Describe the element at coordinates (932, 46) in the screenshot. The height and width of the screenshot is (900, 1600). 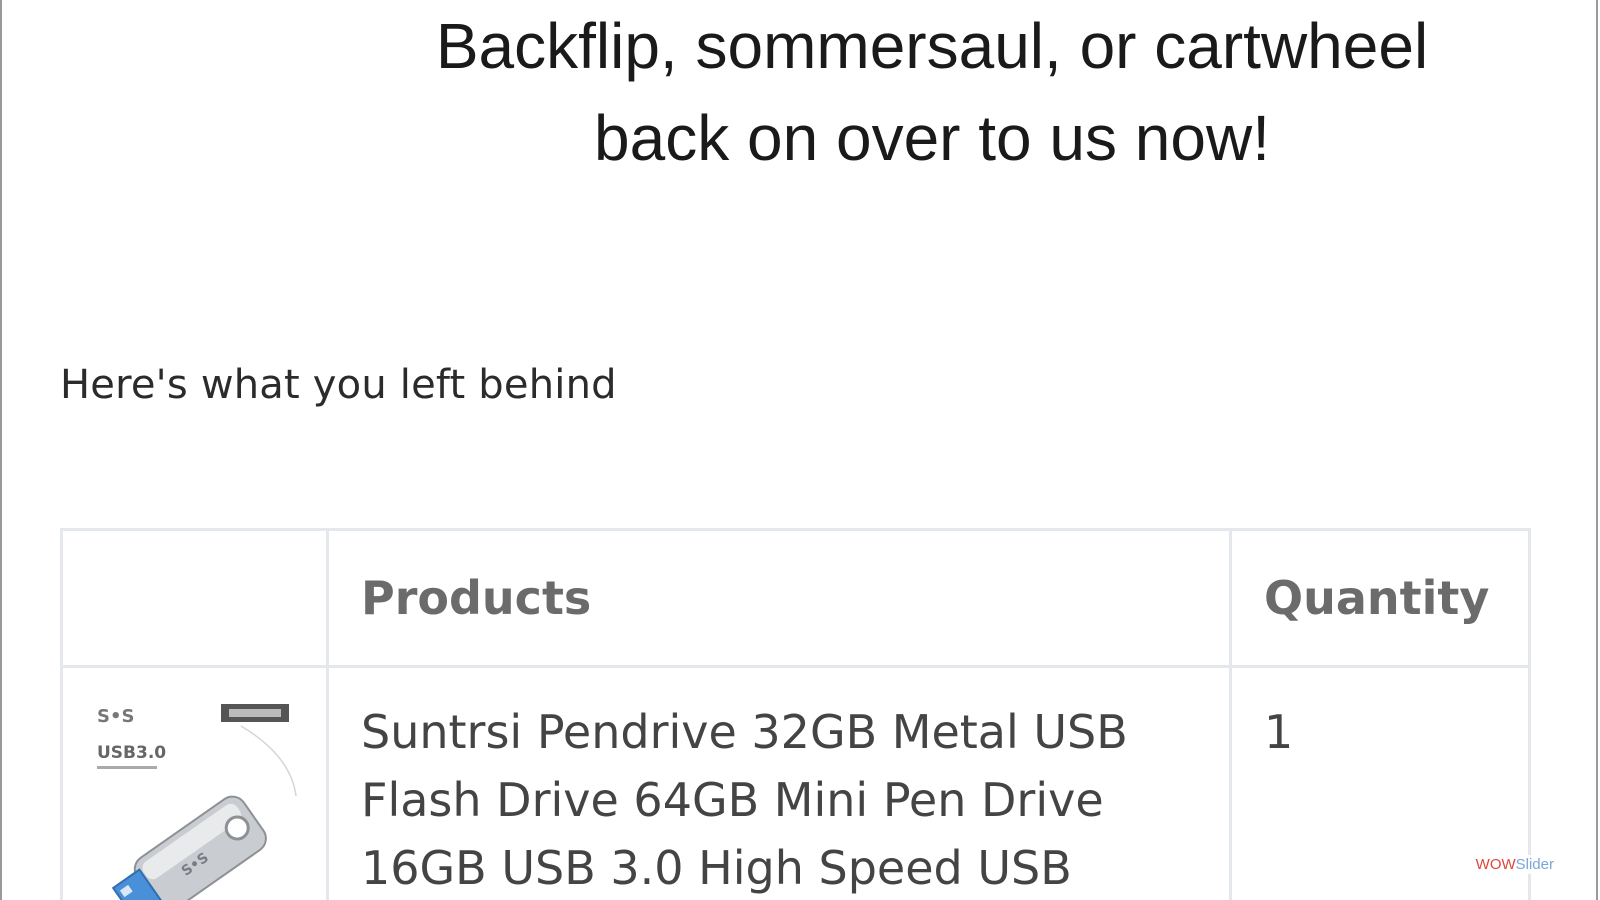
I see `headline-line-1: Backflip, sommersaul, or cartwheel` at that location.